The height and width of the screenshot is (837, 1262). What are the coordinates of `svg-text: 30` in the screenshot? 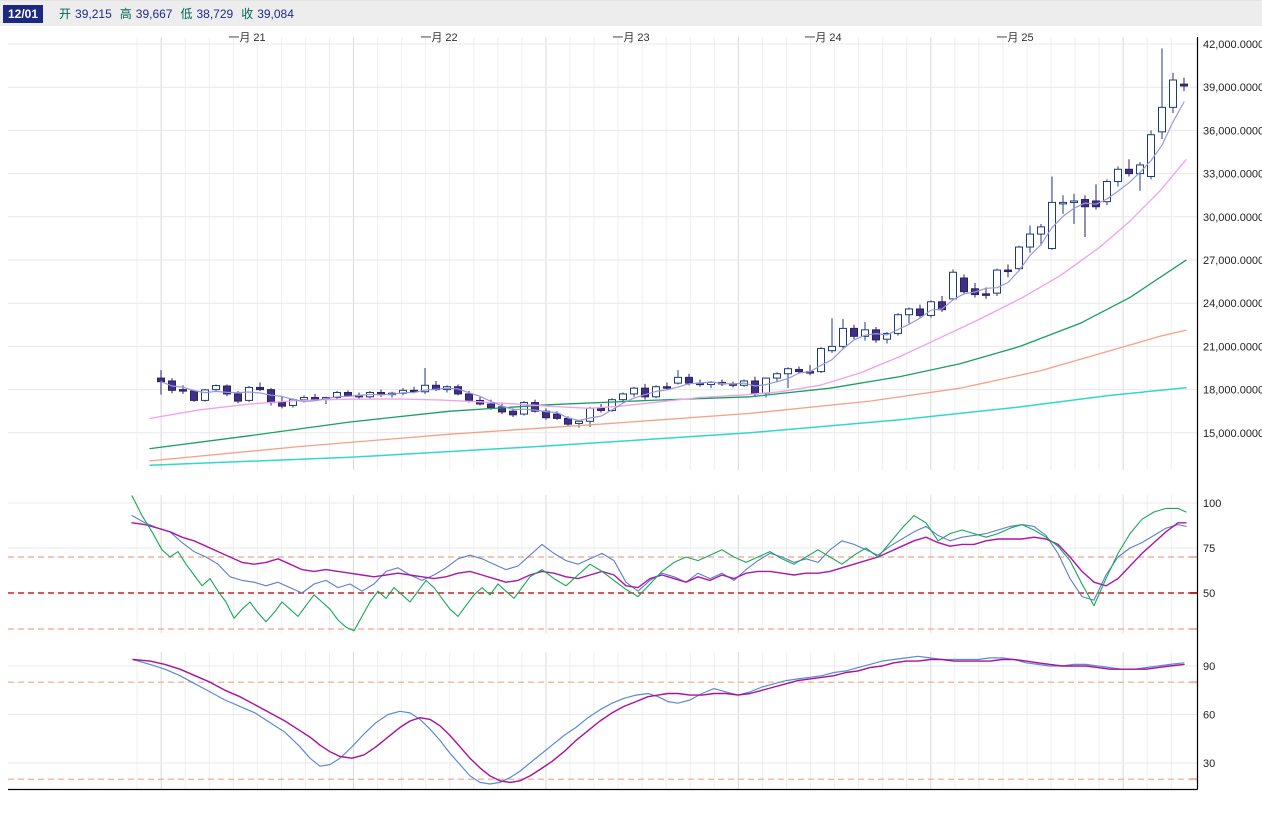 It's located at (1209, 764).